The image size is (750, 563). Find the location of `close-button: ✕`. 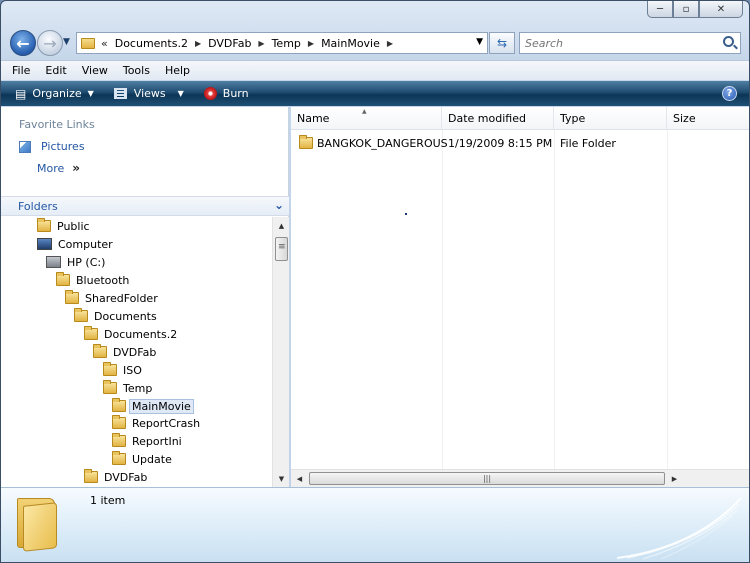

close-button: ✕ is located at coordinates (721, 9).